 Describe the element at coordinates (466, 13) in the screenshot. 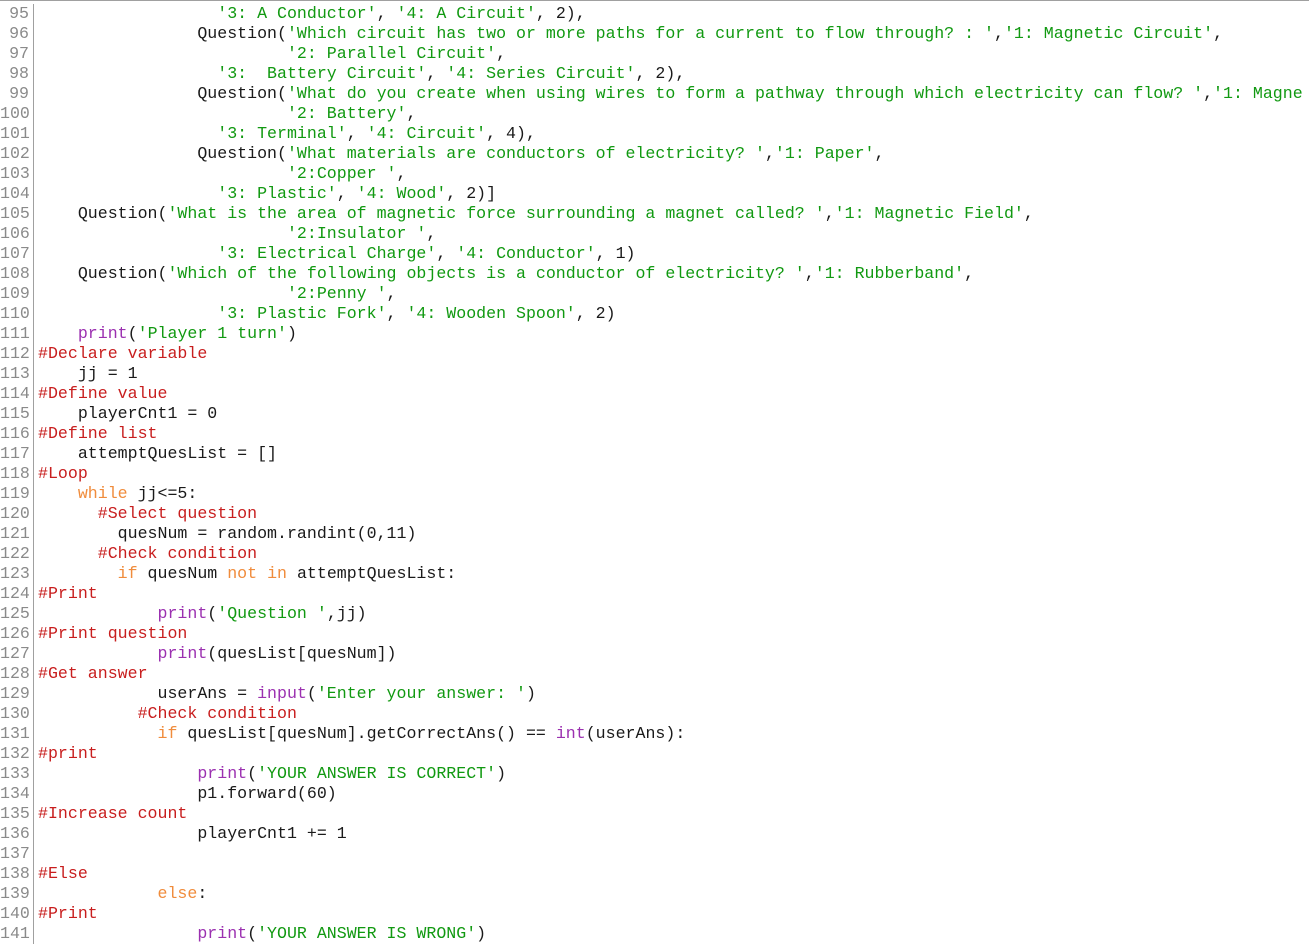

I see `string-literal: '4: A Circuit'` at that location.